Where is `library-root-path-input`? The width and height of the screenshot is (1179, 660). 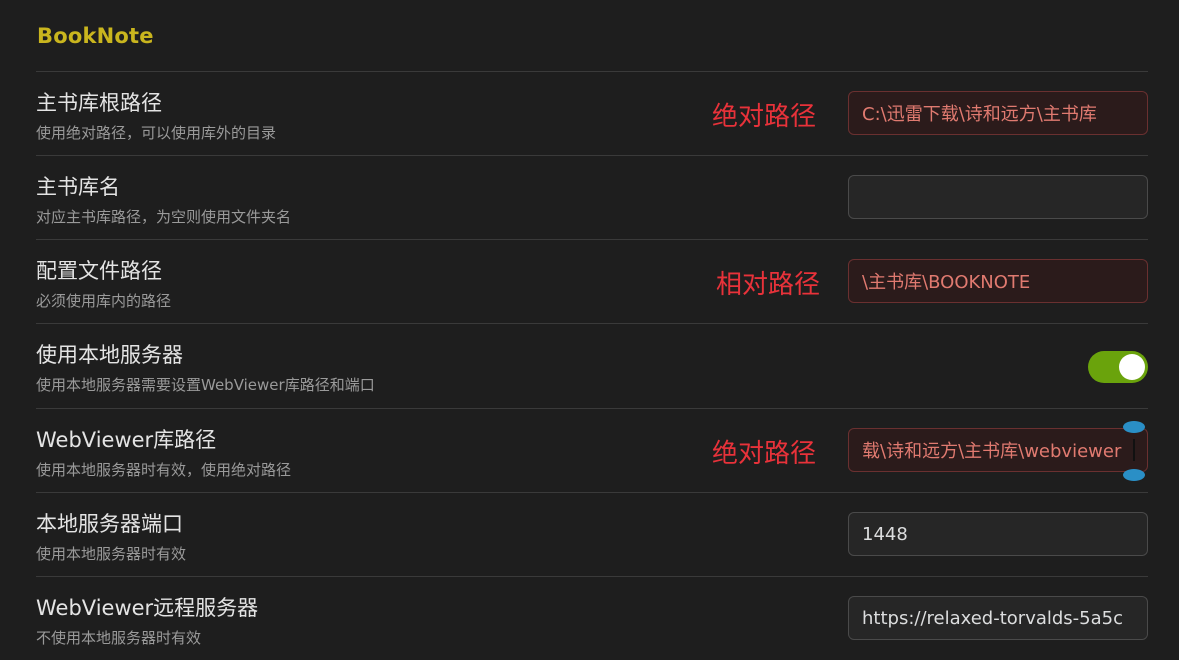 library-root-path-input is located at coordinates (998, 113).